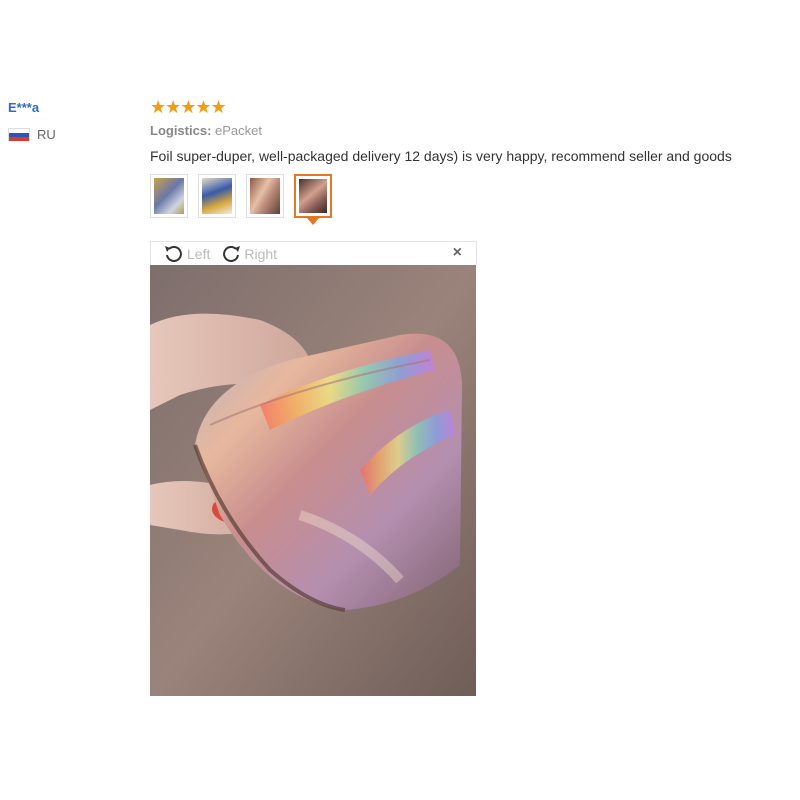 This screenshot has height=800, width=800. Describe the element at coordinates (73, 134) in the screenshot. I see `reviewer-country: RU` at that location.